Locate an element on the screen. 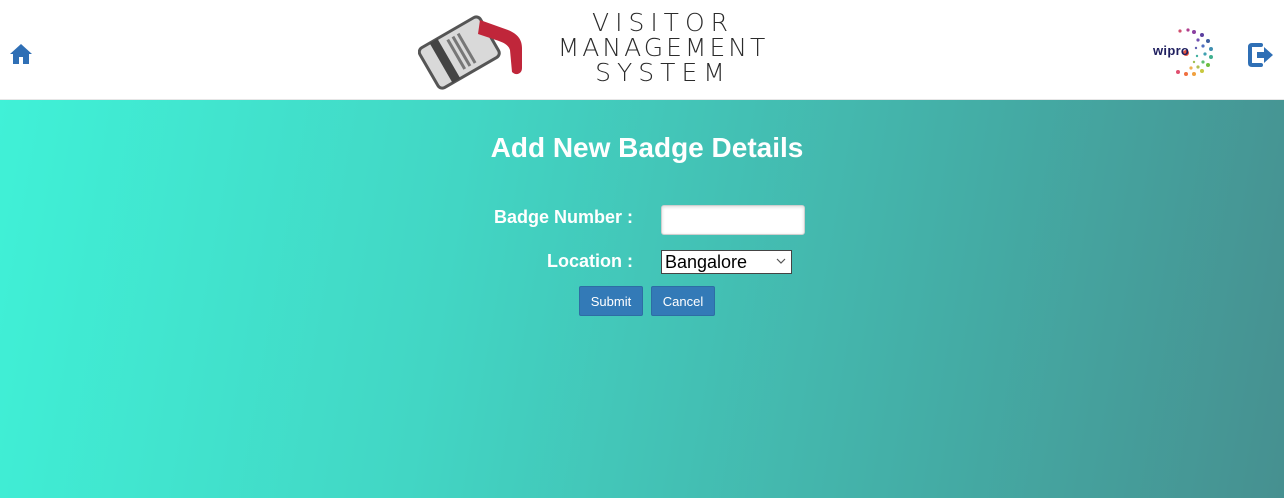  location-select: Bangalore is located at coordinates (726, 262).